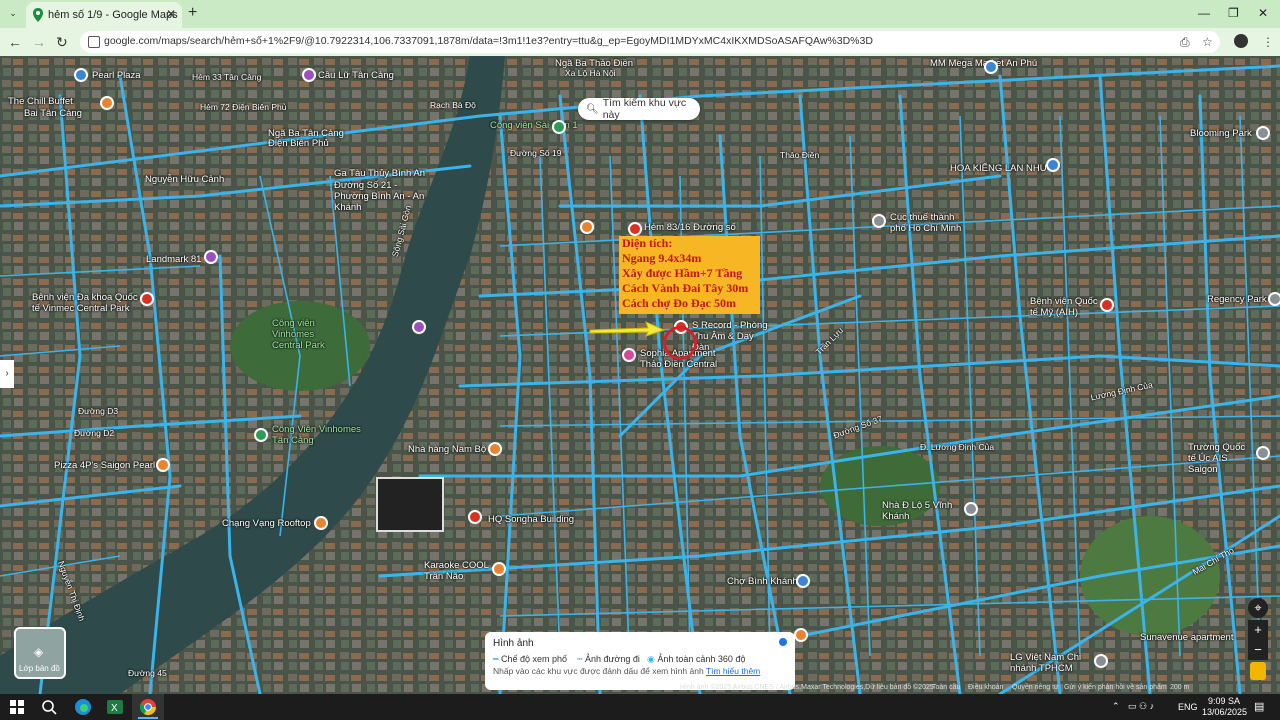  What do you see at coordinates (173, 259) in the screenshot?
I see `place-label: Landmark 81` at bounding box center [173, 259].